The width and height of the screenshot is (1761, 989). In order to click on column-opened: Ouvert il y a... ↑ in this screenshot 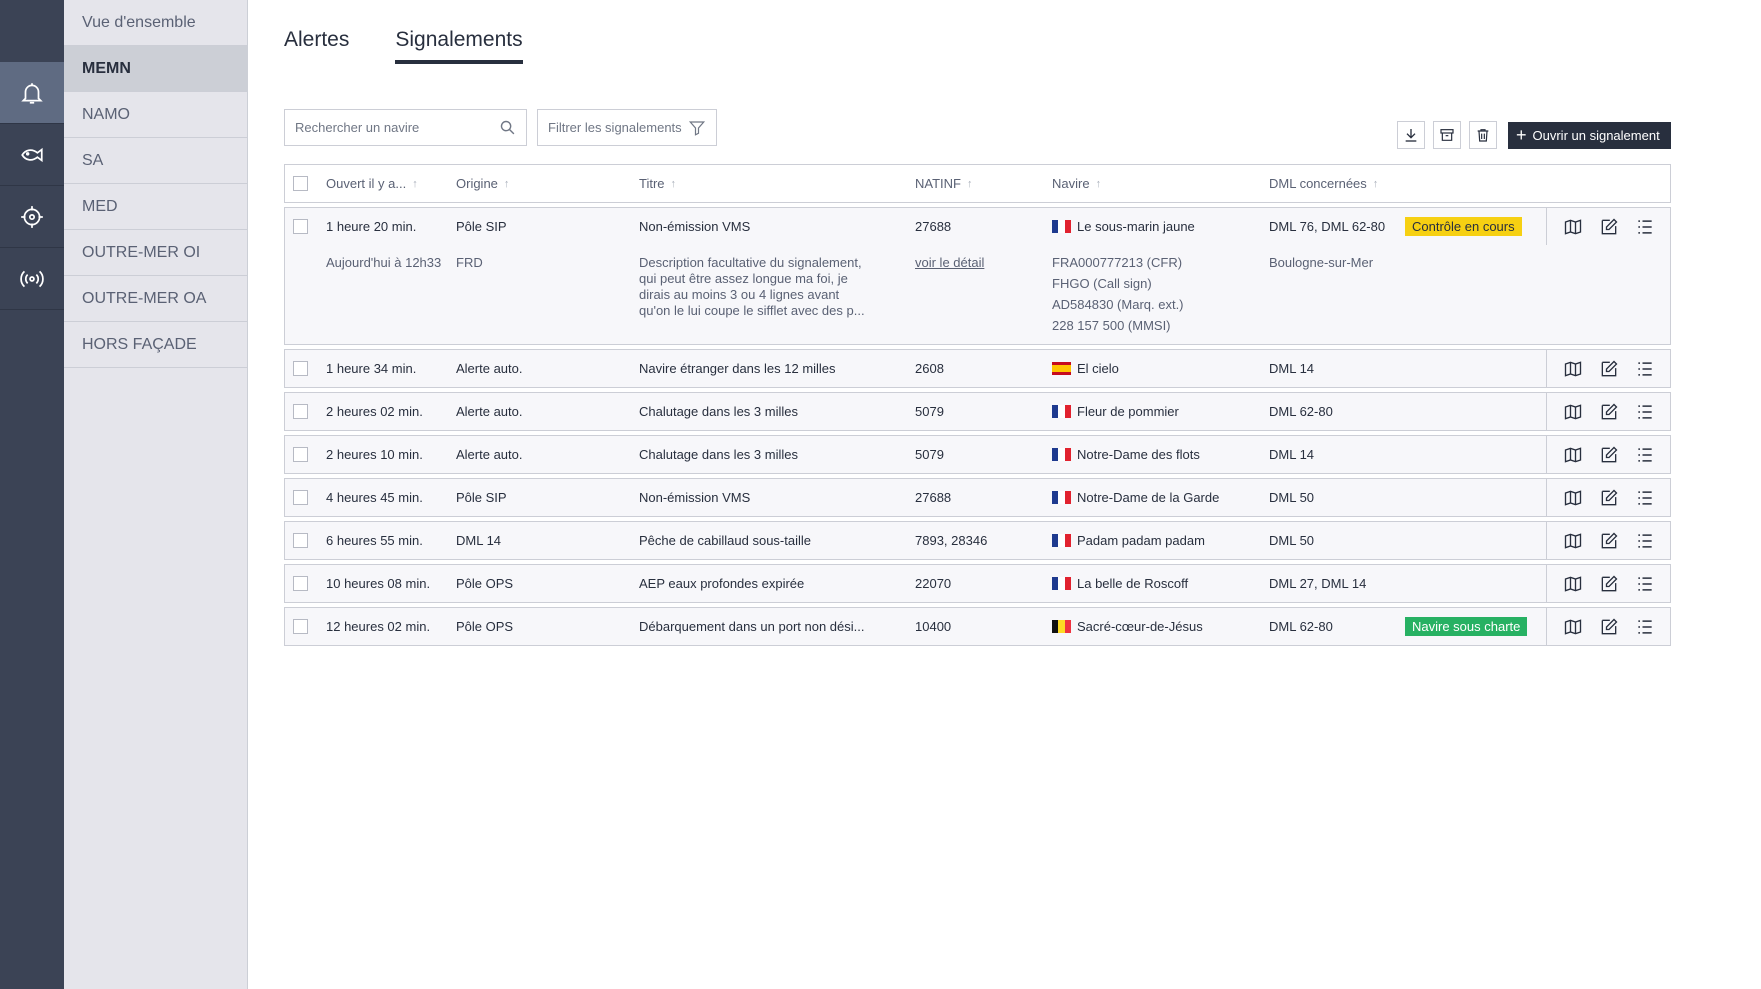, I will do `click(372, 183)`.